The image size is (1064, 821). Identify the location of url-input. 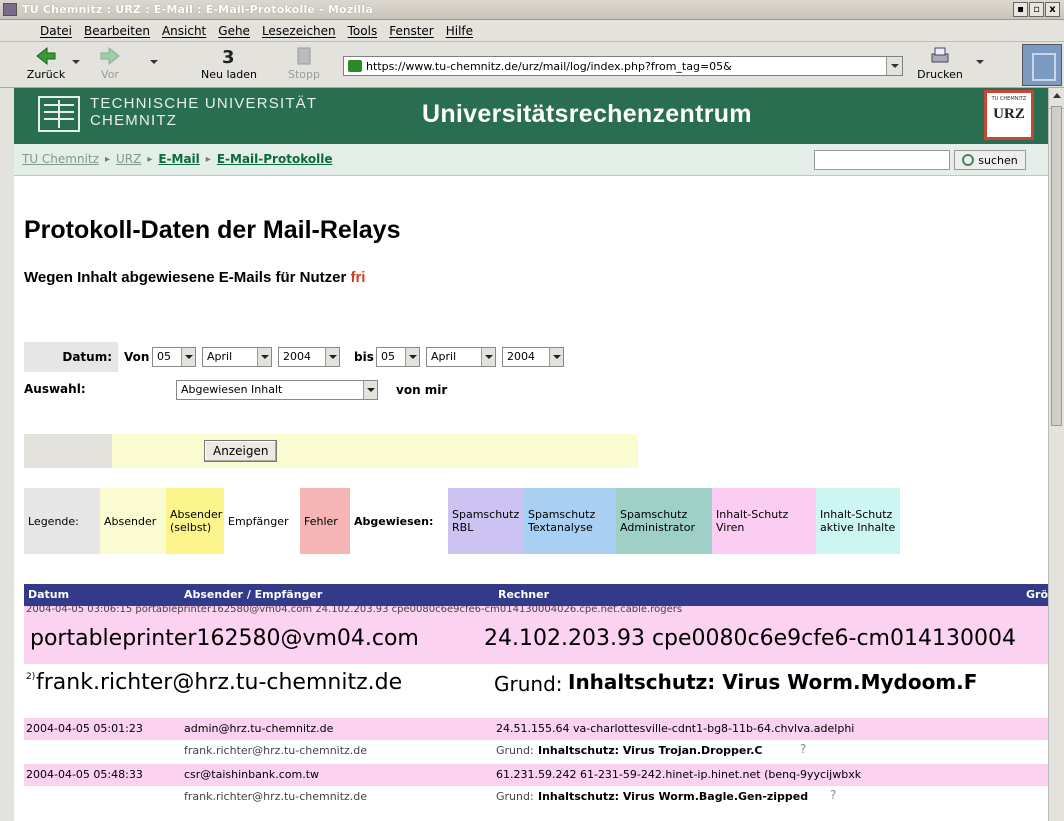
(621, 66).